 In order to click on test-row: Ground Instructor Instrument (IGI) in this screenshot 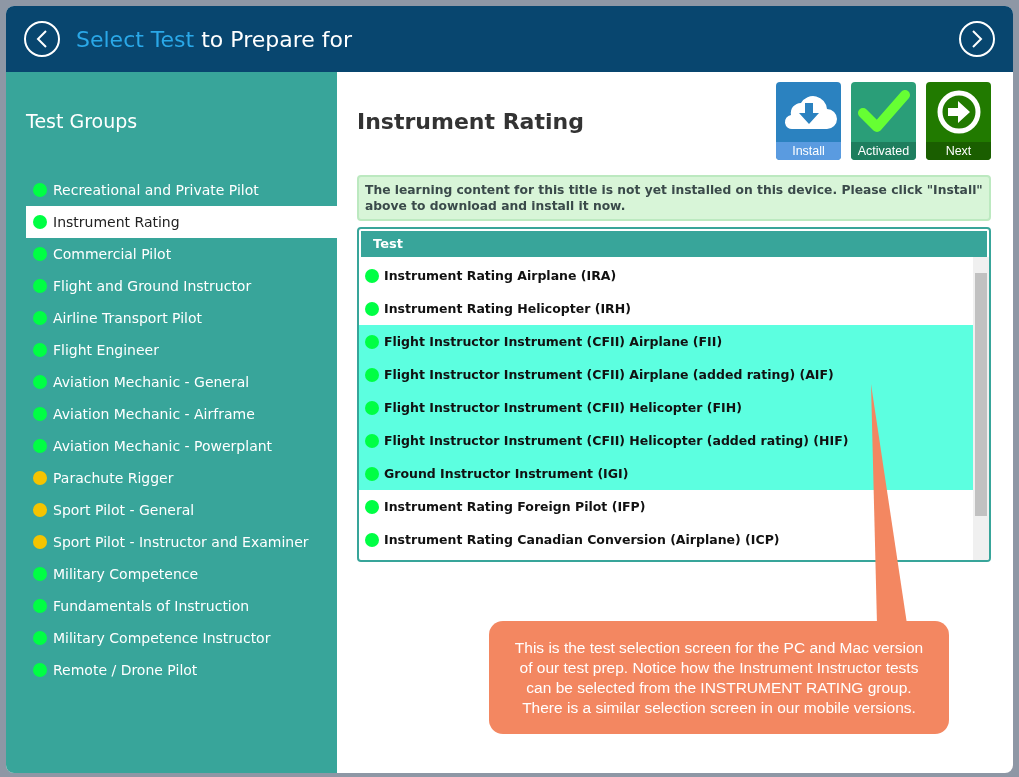, I will do `click(666, 473)`.